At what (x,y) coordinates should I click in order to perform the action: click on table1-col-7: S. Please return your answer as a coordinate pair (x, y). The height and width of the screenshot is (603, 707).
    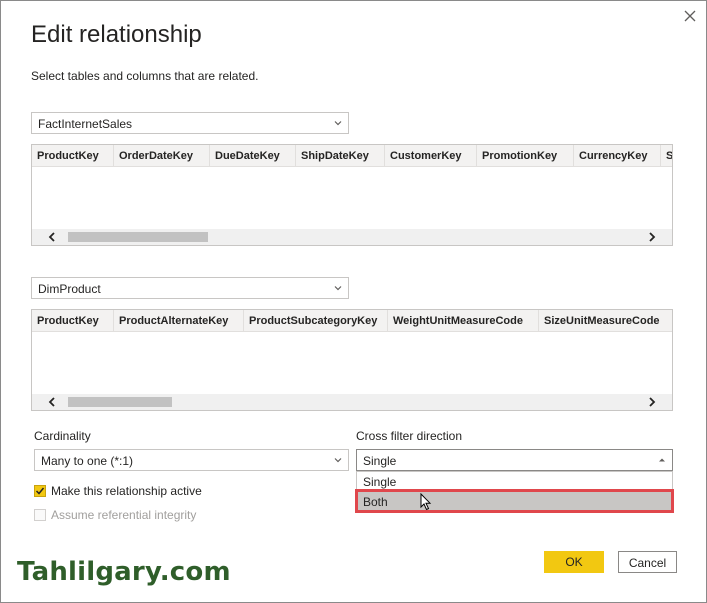
    Looking at the image, I should click on (666, 156).